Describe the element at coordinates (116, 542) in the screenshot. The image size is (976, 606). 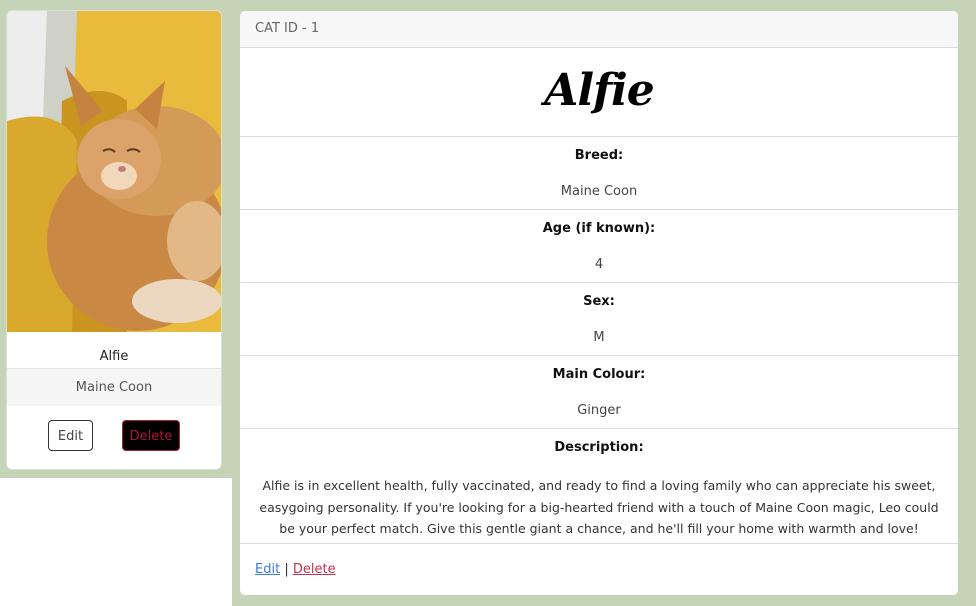
I see `page-blank-area` at that location.